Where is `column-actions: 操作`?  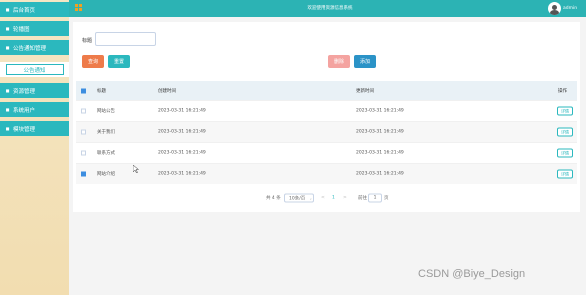
column-actions: 操作 is located at coordinates (562, 91).